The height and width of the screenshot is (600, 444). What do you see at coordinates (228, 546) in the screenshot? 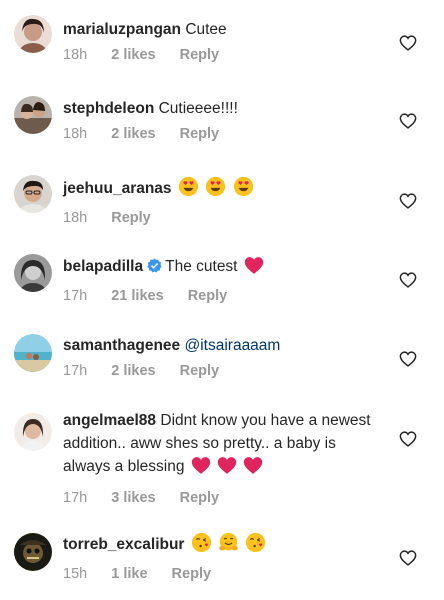
I see `hugging-emoji-icon` at bounding box center [228, 546].